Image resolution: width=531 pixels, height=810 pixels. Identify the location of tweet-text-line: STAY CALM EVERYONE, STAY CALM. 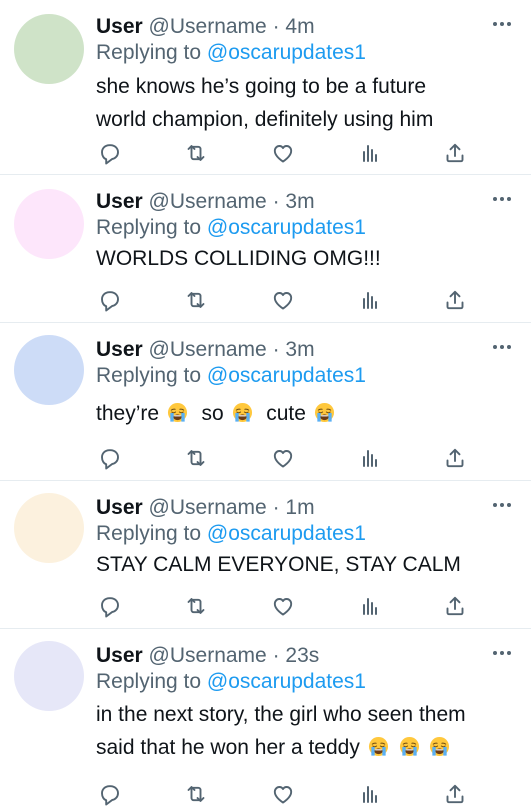
(278, 564).